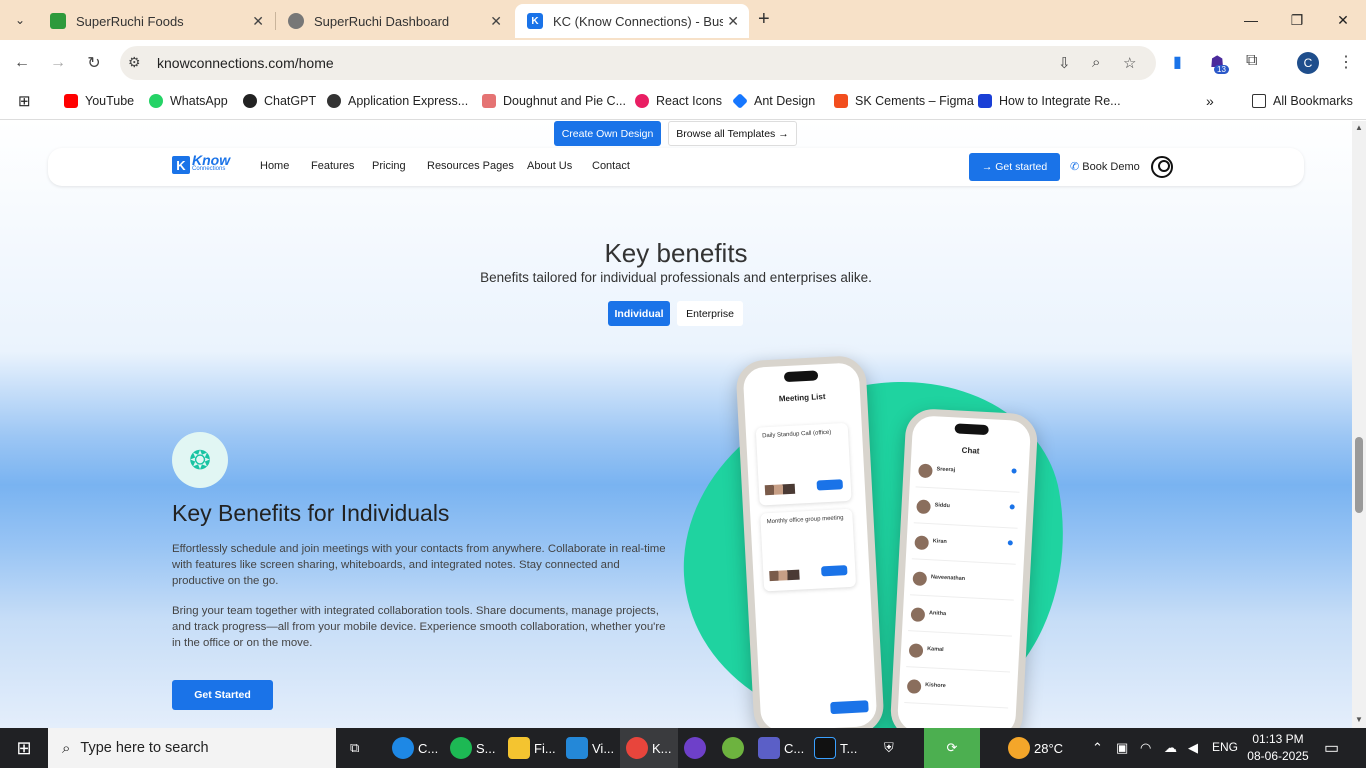 The height and width of the screenshot is (768, 1366). I want to click on windows-start-icon: ⊞, so click(24, 748).